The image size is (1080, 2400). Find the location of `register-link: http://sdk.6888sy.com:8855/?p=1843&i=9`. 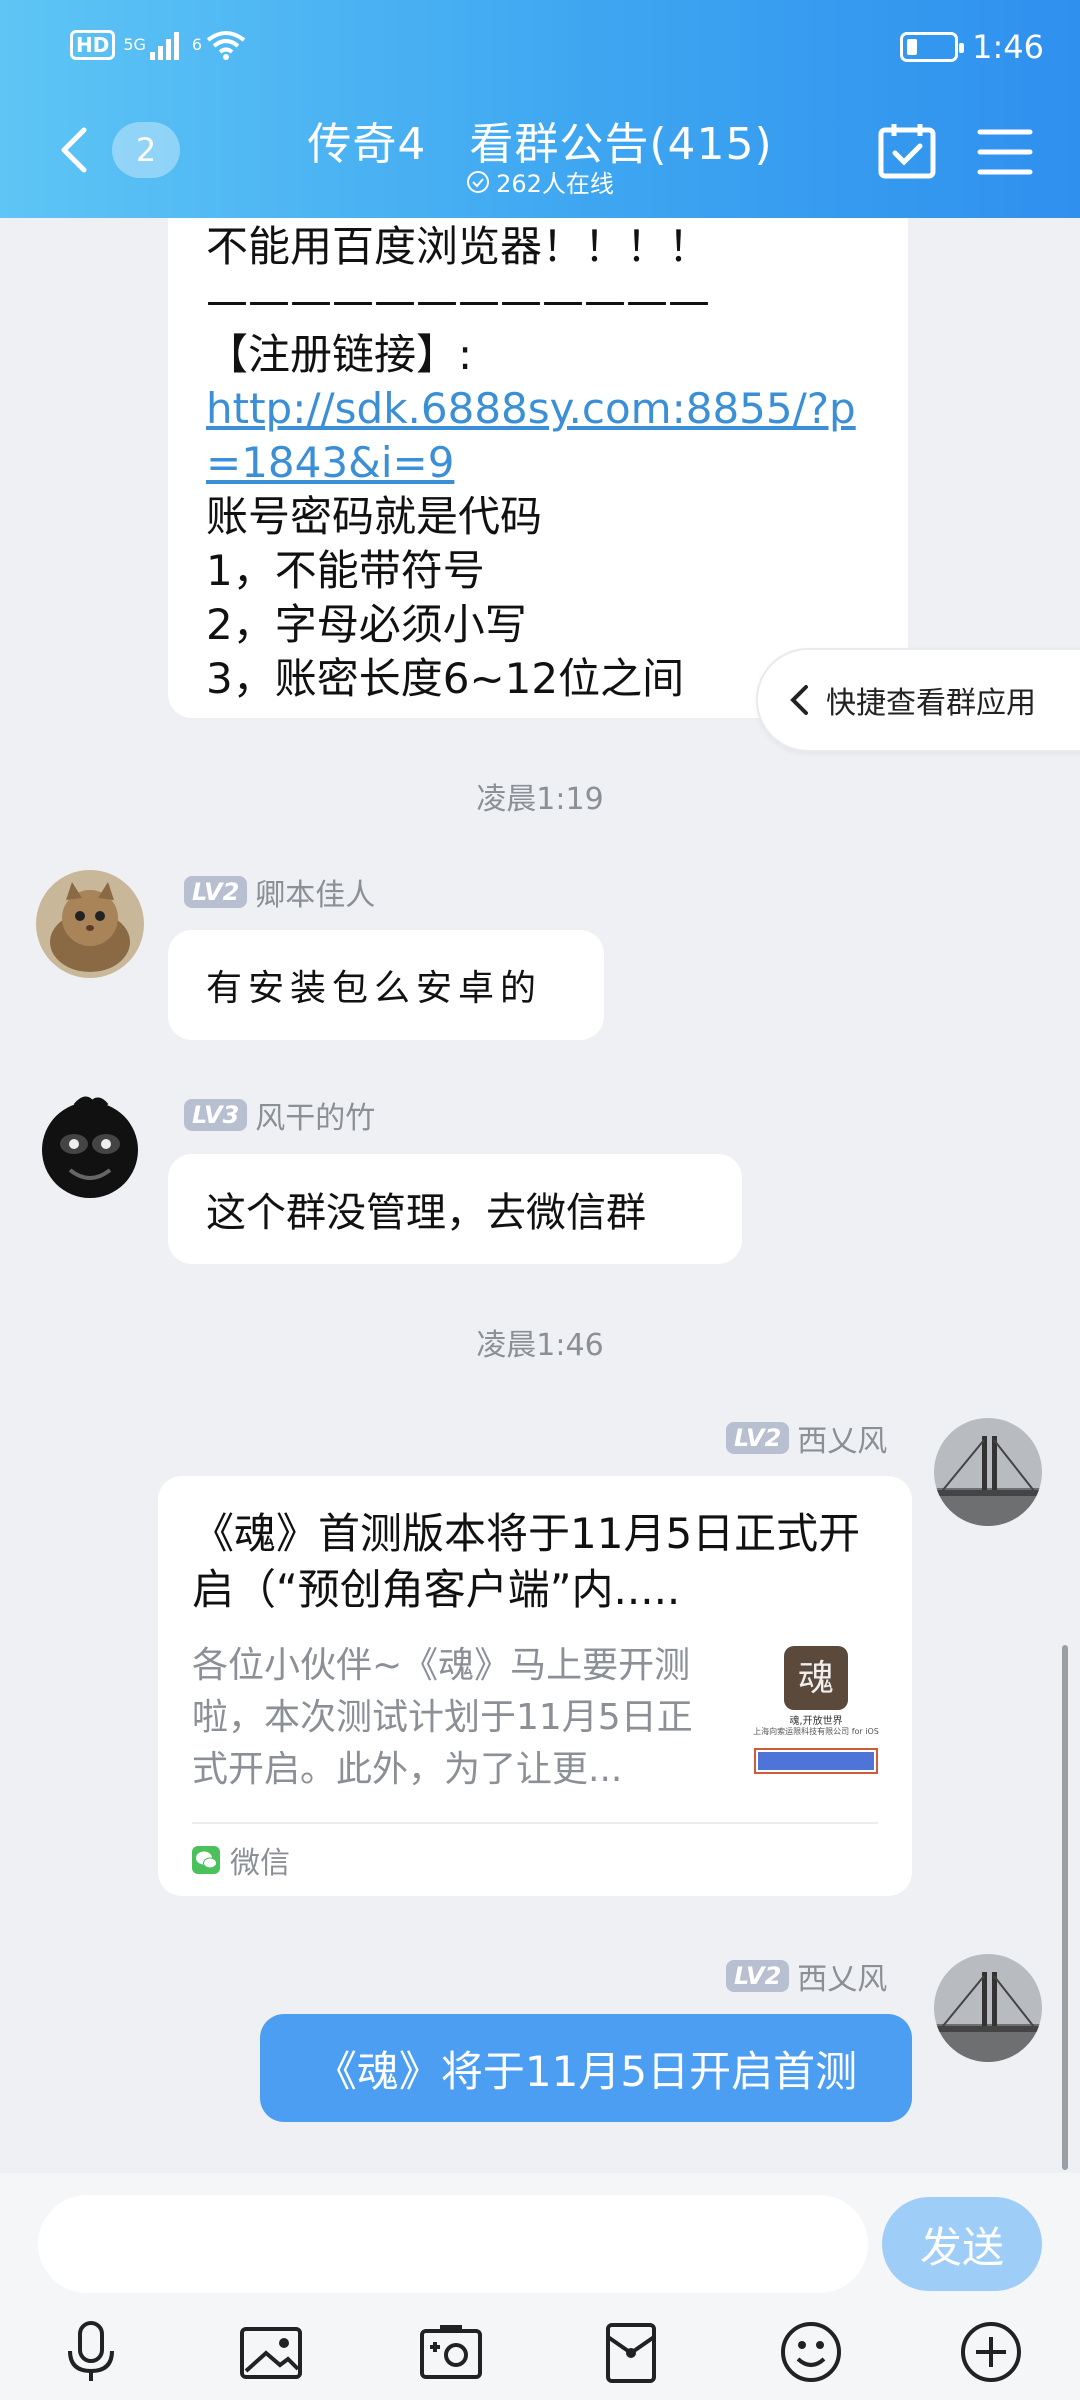

register-link: http://sdk.6888sy.com:8855/?p=1843&i=9 is located at coordinates (538, 436).